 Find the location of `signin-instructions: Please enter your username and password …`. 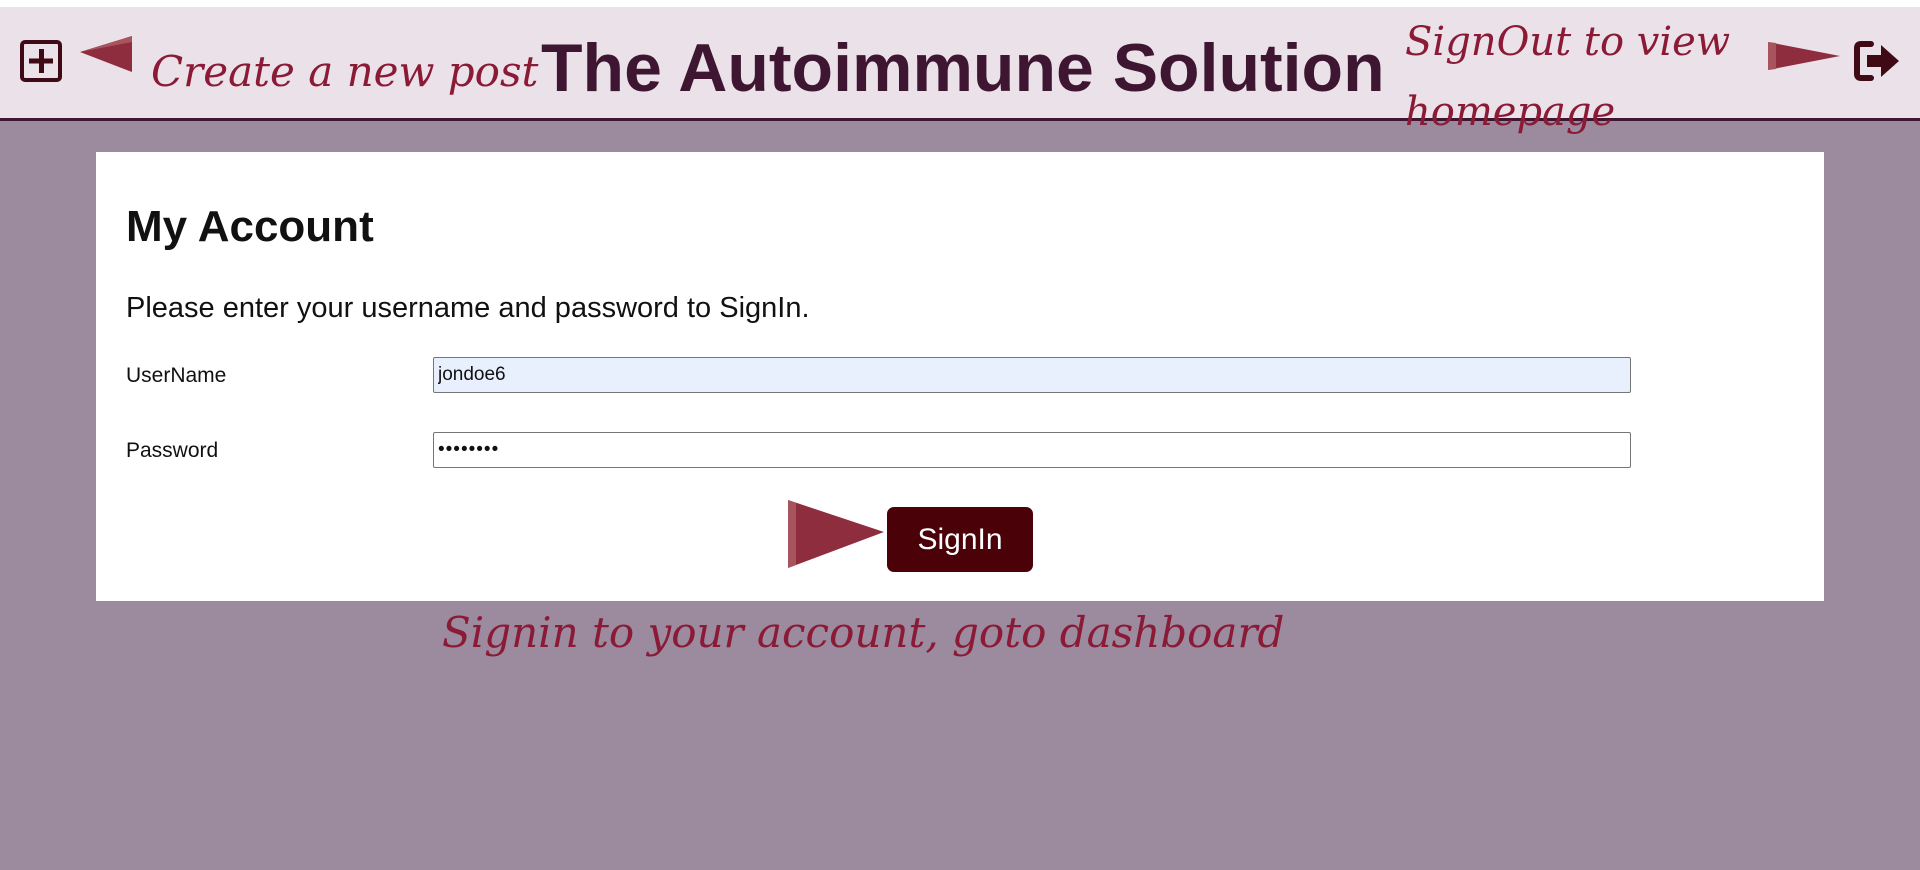

signin-instructions: Please enter your username and password … is located at coordinates (468, 308).